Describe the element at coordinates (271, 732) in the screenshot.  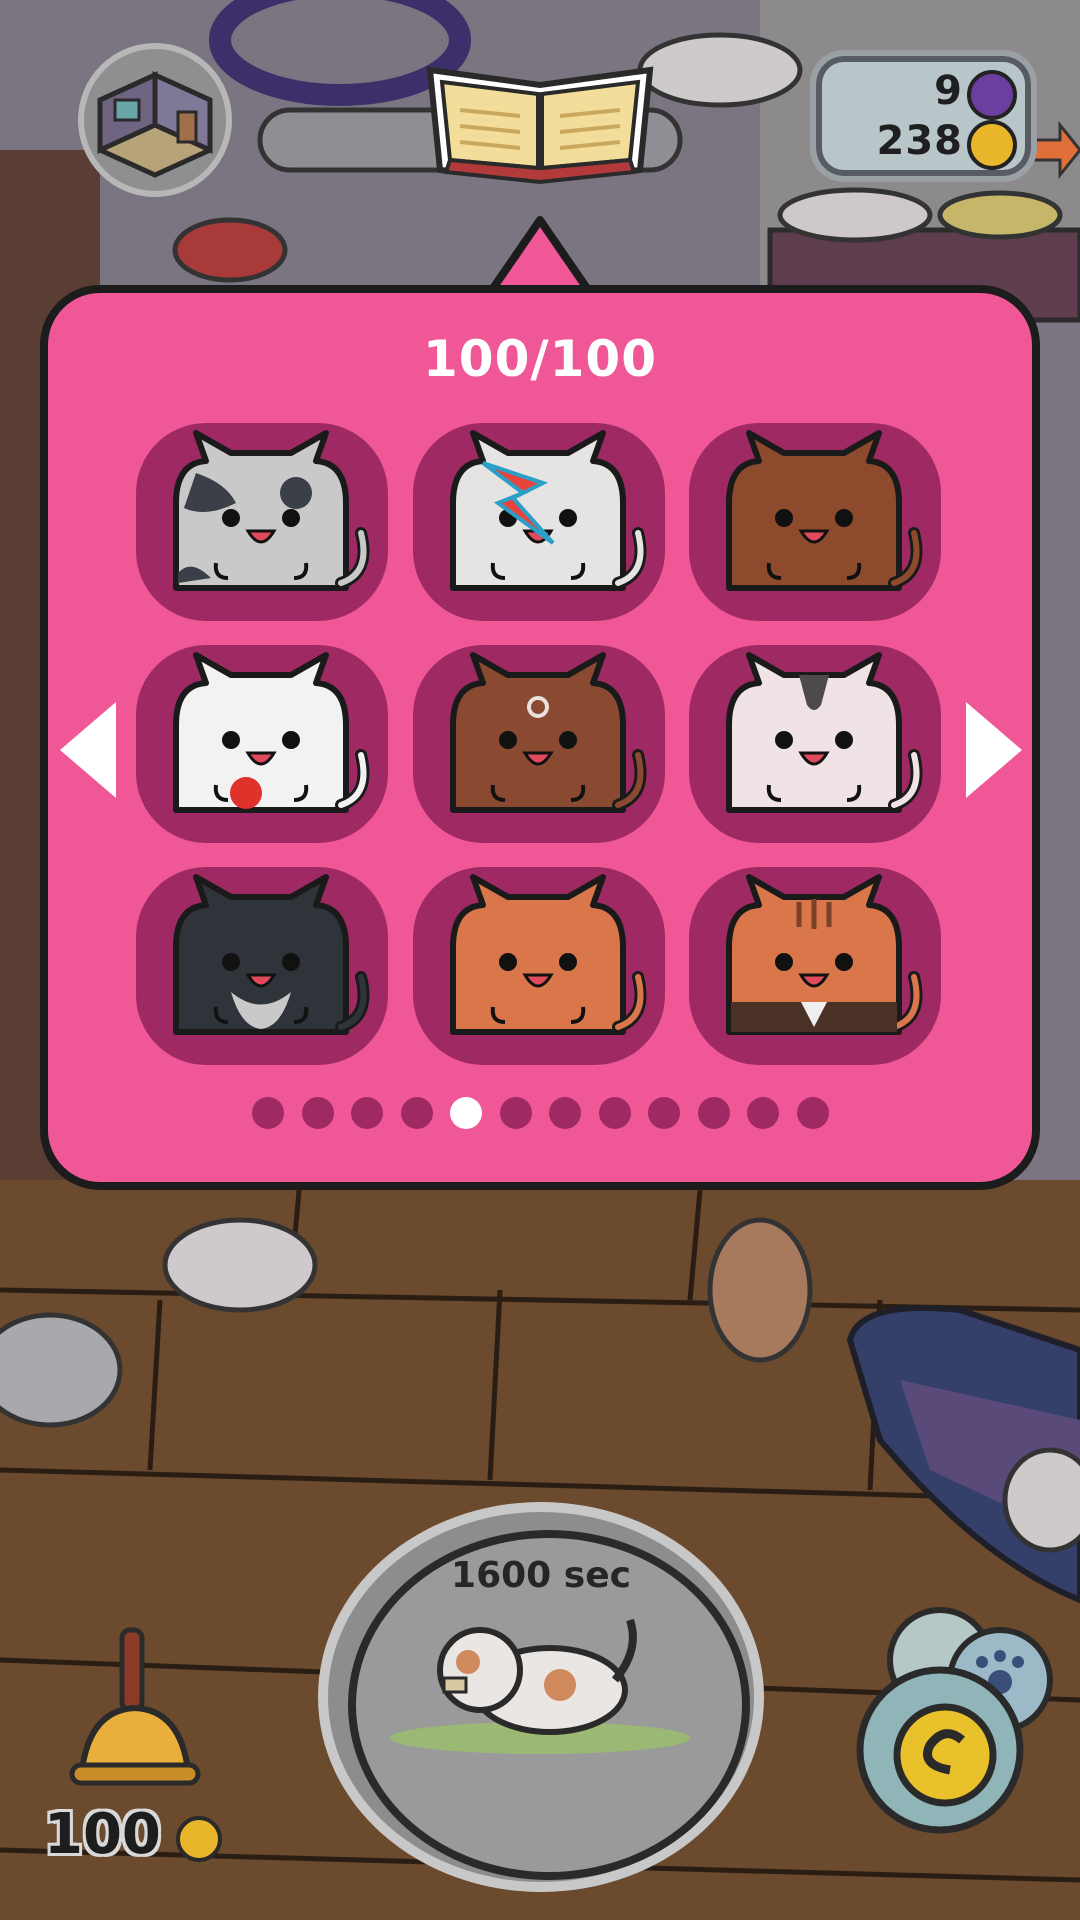
I see `white-red-dot-cat-icon` at that location.